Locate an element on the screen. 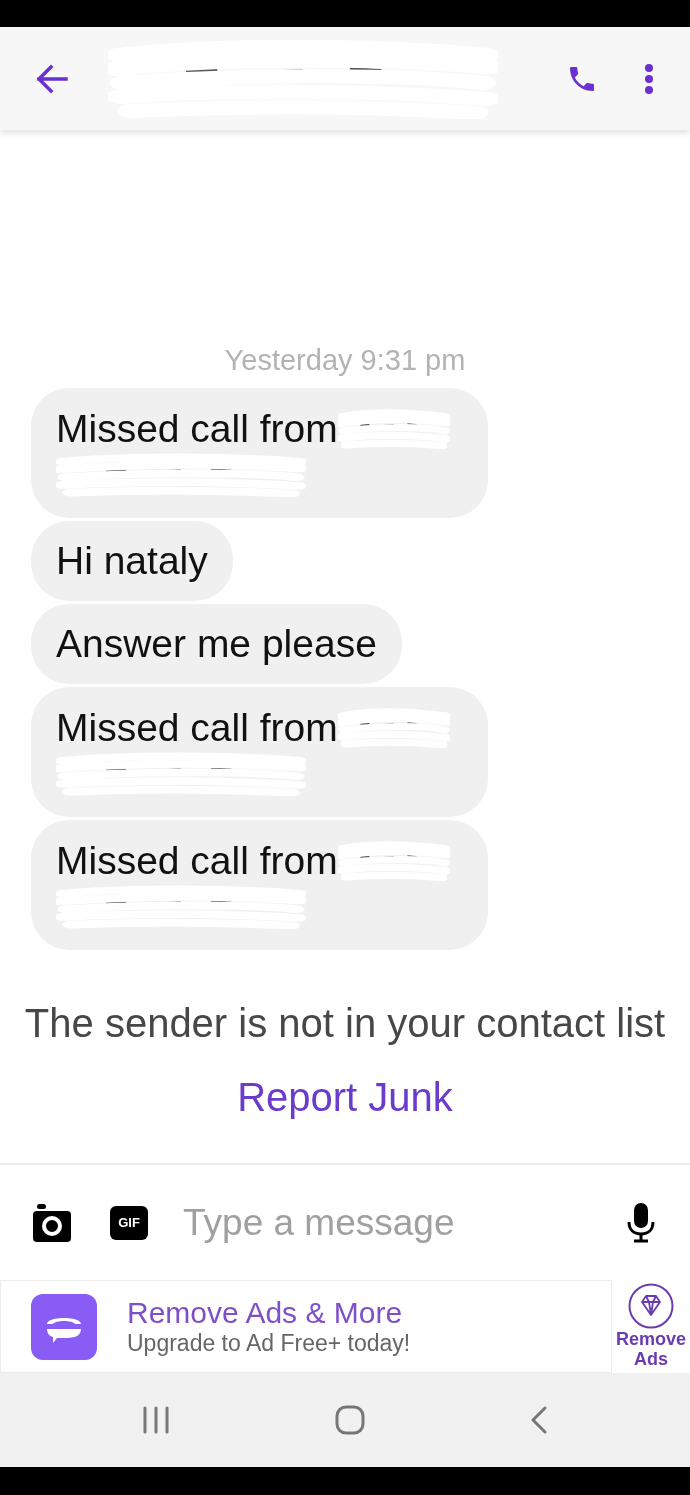 The width and height of the screenshot is (690, 1495). more-options-icon is located at coordinates (649, 78).